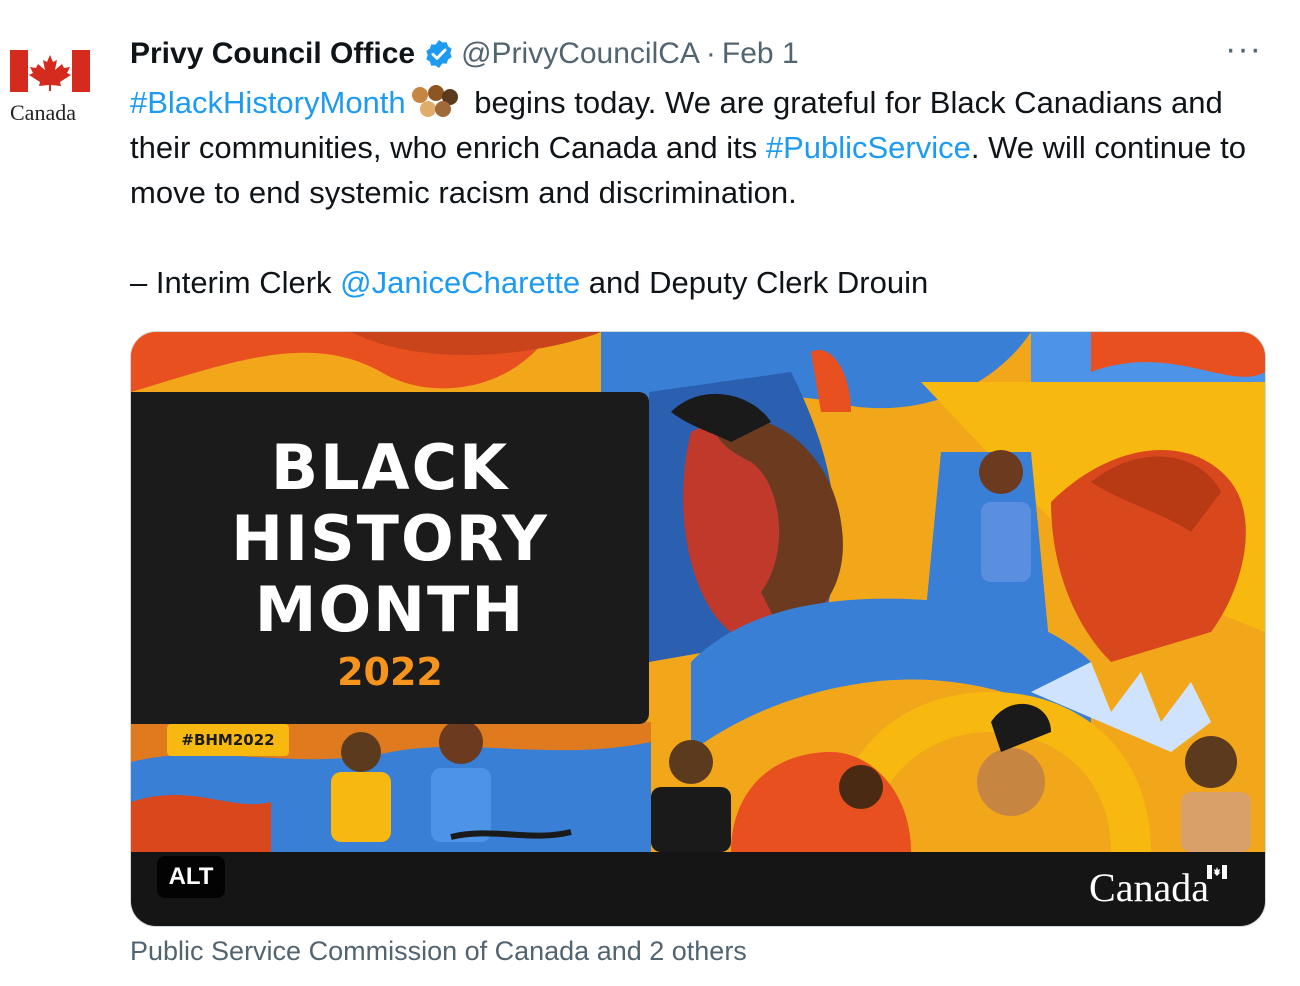 This screenshot has height=986, width=1300. What do you see at coordinates (390, 609) in the screenshot?
I see `bhm-title-line3: MONTH` at bounding box center [390, 609].